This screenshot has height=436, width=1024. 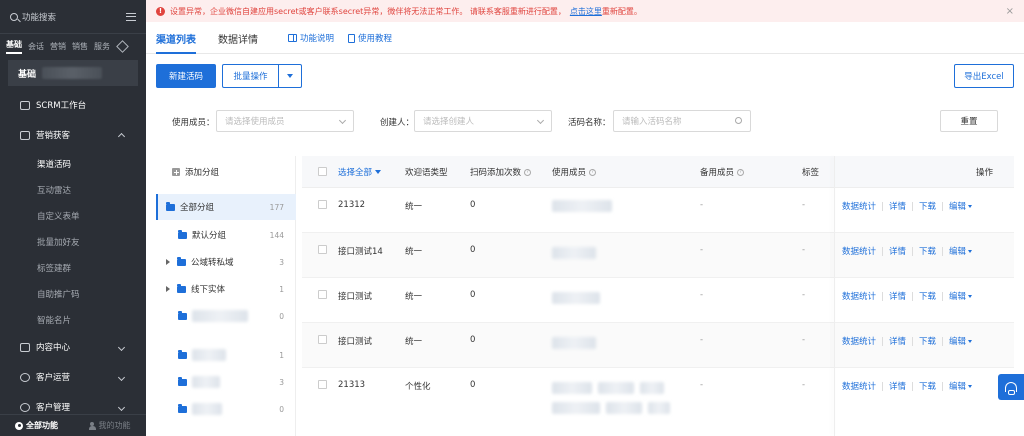 What do you see at coordinates (176, 38) in the screenshot?
I see `tab-channel-list: 渠道列表` at bounding box center [176, 38].